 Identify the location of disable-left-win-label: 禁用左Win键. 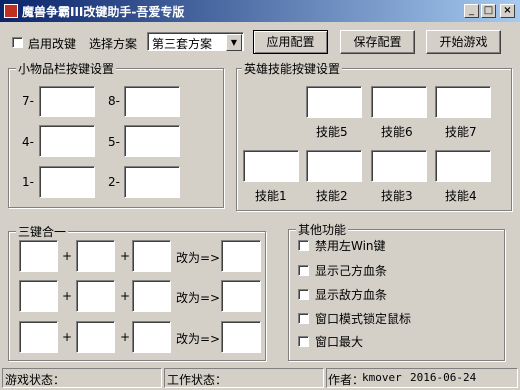
(350, 246).